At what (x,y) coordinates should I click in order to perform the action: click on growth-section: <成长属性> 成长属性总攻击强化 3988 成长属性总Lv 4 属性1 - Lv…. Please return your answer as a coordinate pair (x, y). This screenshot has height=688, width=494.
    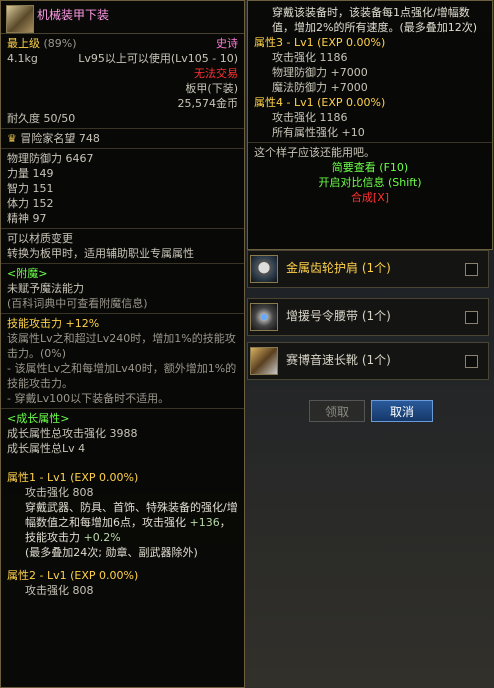
    Looking at the image, I should click on (122, 504).